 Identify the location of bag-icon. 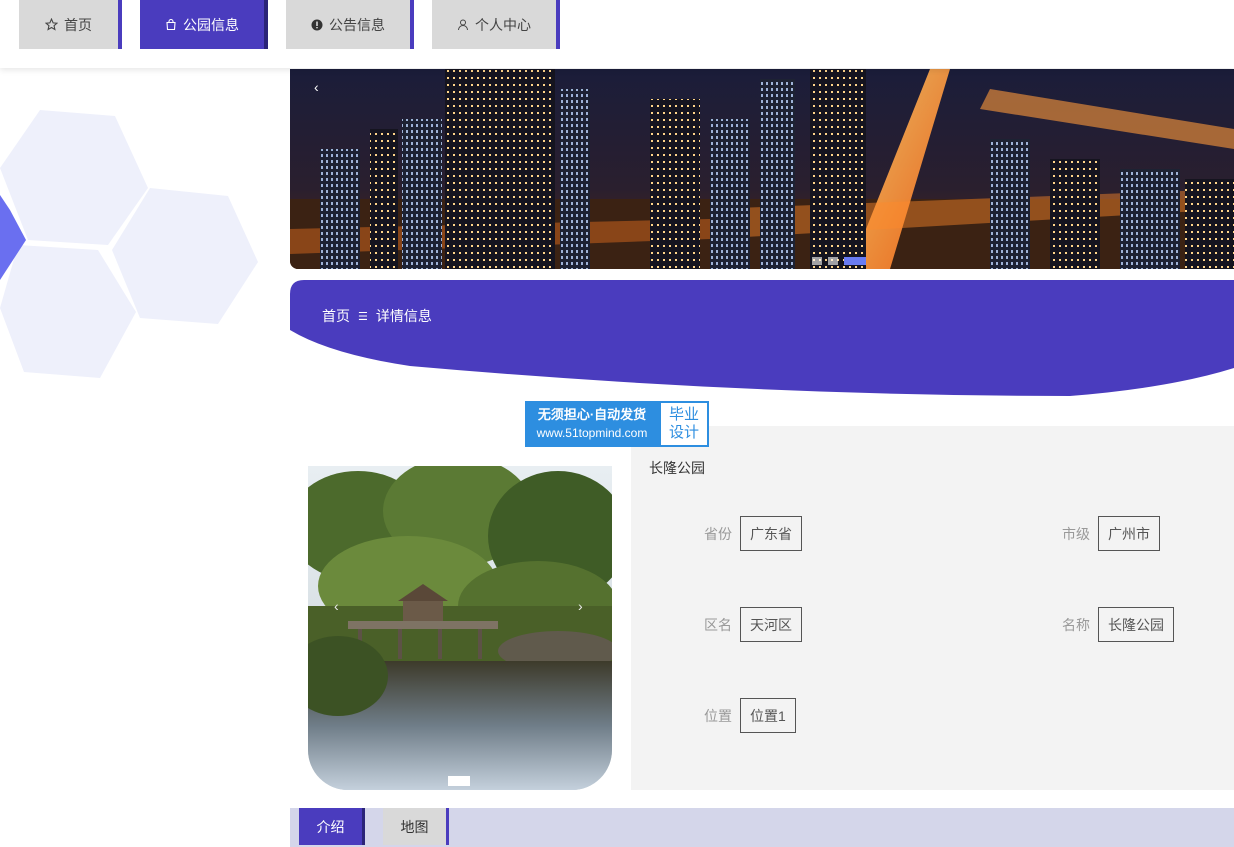
(171, 24).